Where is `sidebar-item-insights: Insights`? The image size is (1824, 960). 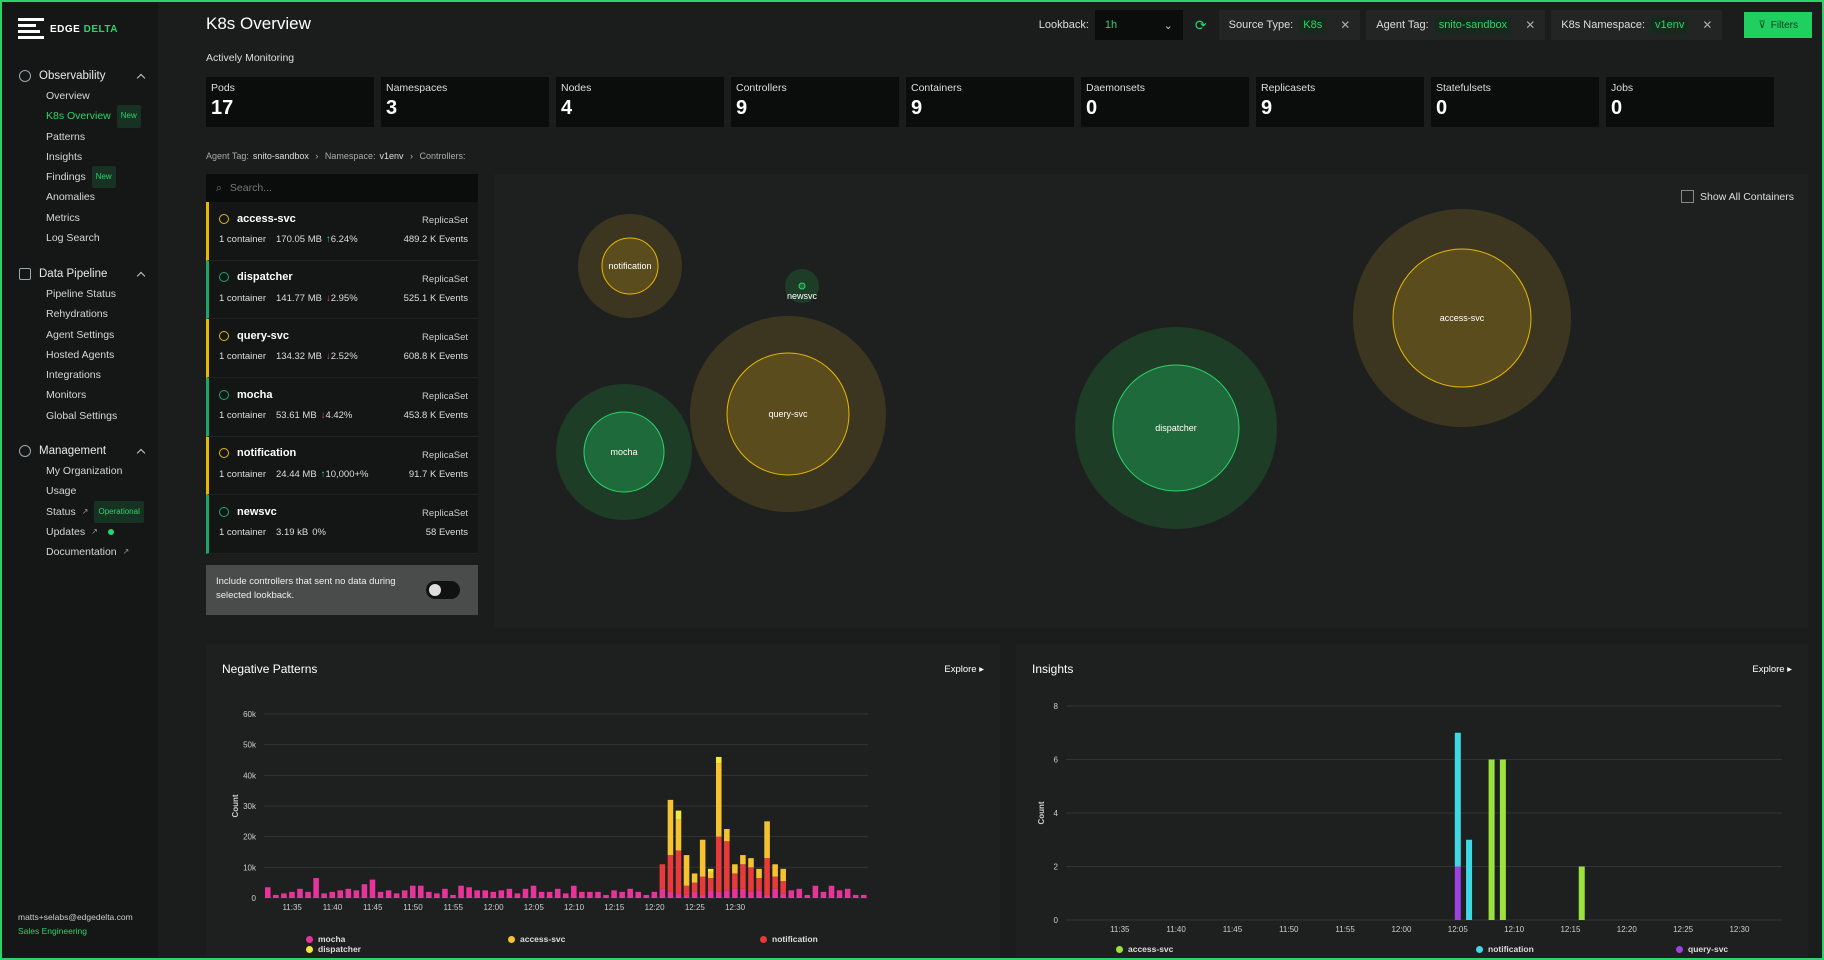 sidebar-item-insights: Insights is located at coordinates (80, 157).